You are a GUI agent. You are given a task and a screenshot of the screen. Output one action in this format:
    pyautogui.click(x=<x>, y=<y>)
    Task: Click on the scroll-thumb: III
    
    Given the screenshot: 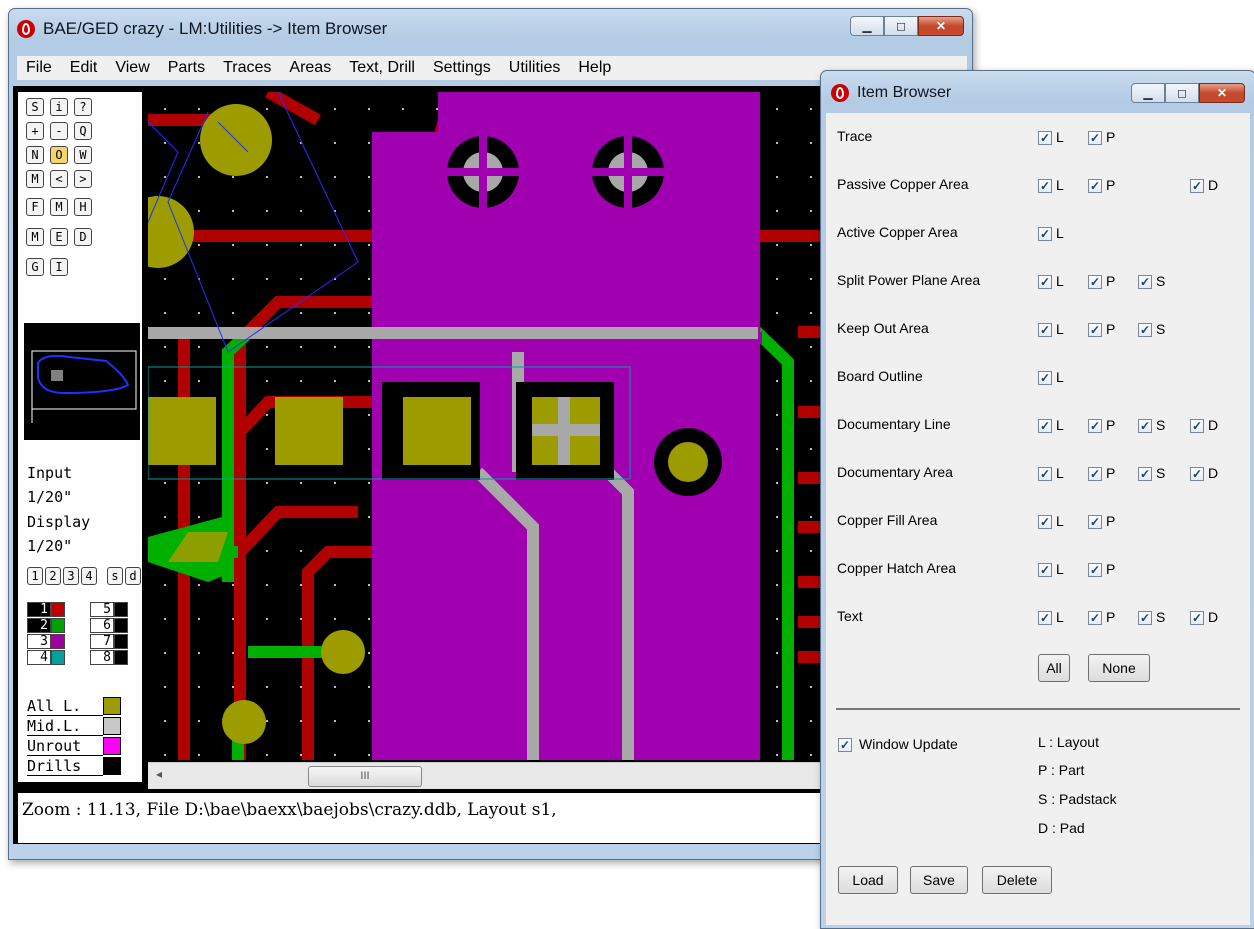 What is the action you would take?
    pyautogui.click(x=365, y=776)
    